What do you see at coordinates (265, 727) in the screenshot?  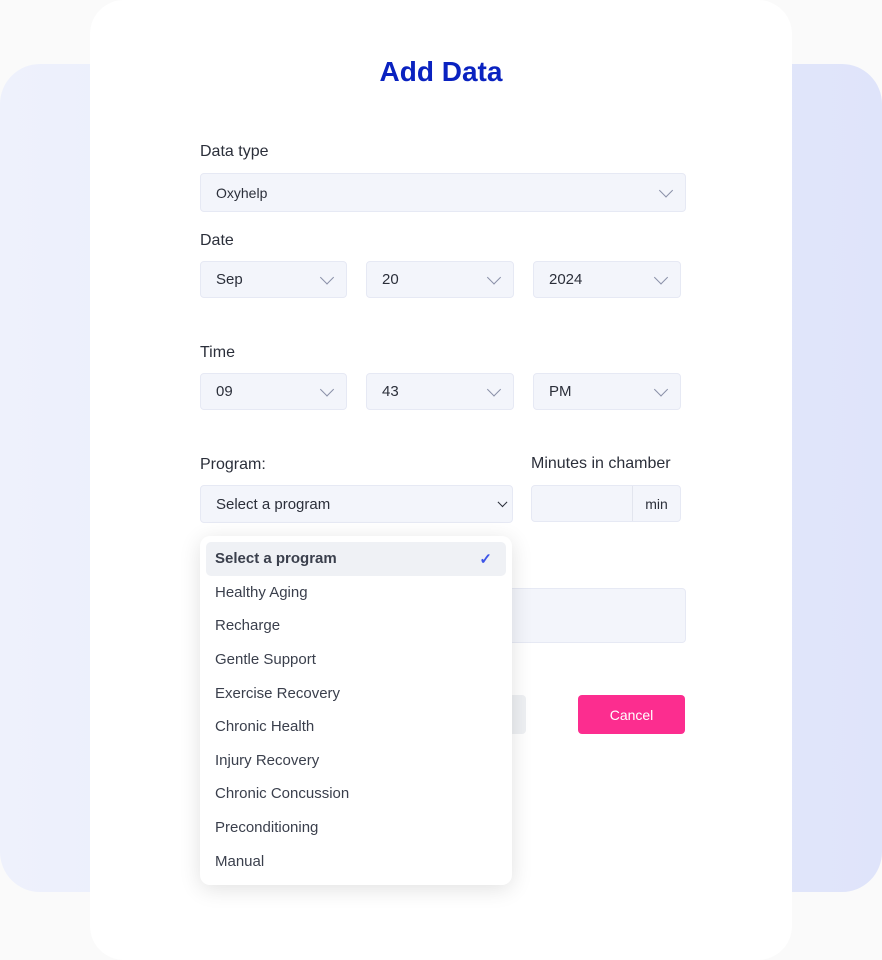 I see `program-option-label: Chronic Health` at bounding box center [265, 727].